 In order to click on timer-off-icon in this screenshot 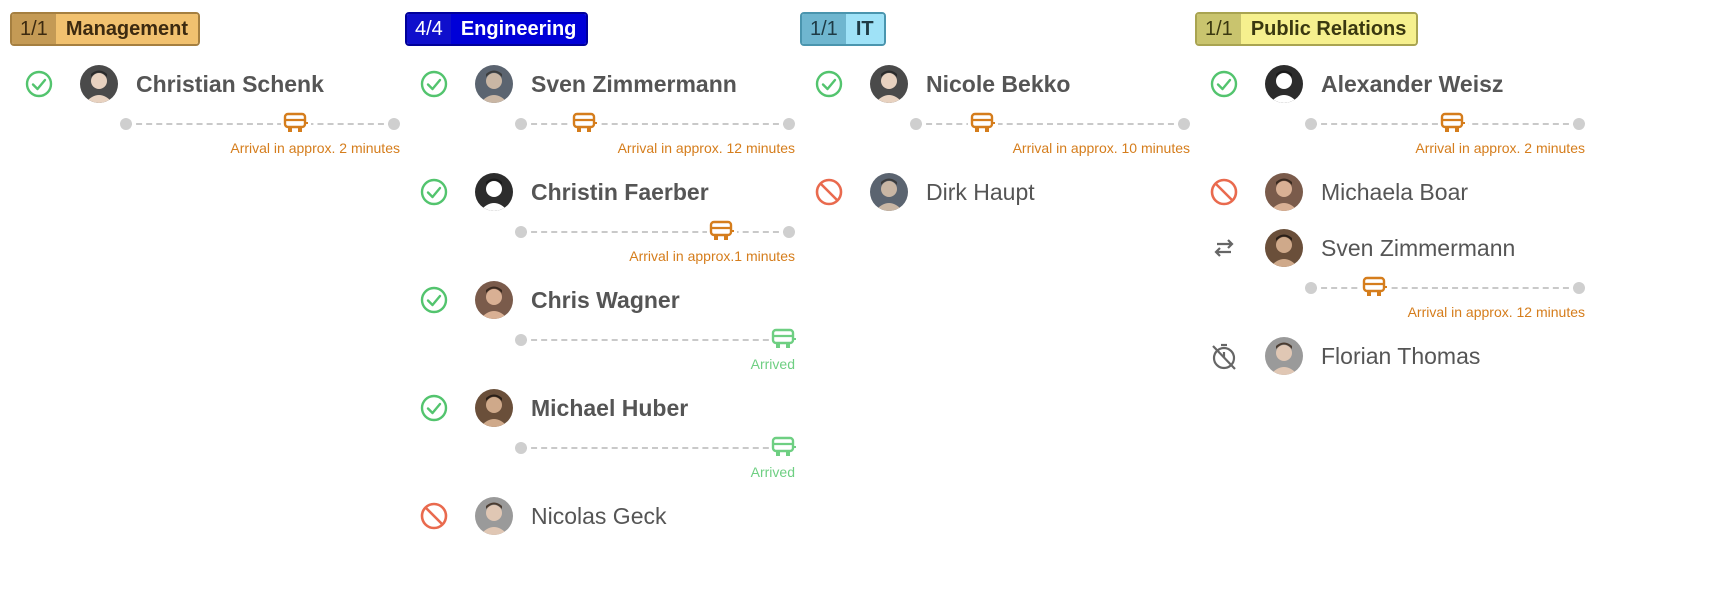, I will do `click(1224, 356)`.